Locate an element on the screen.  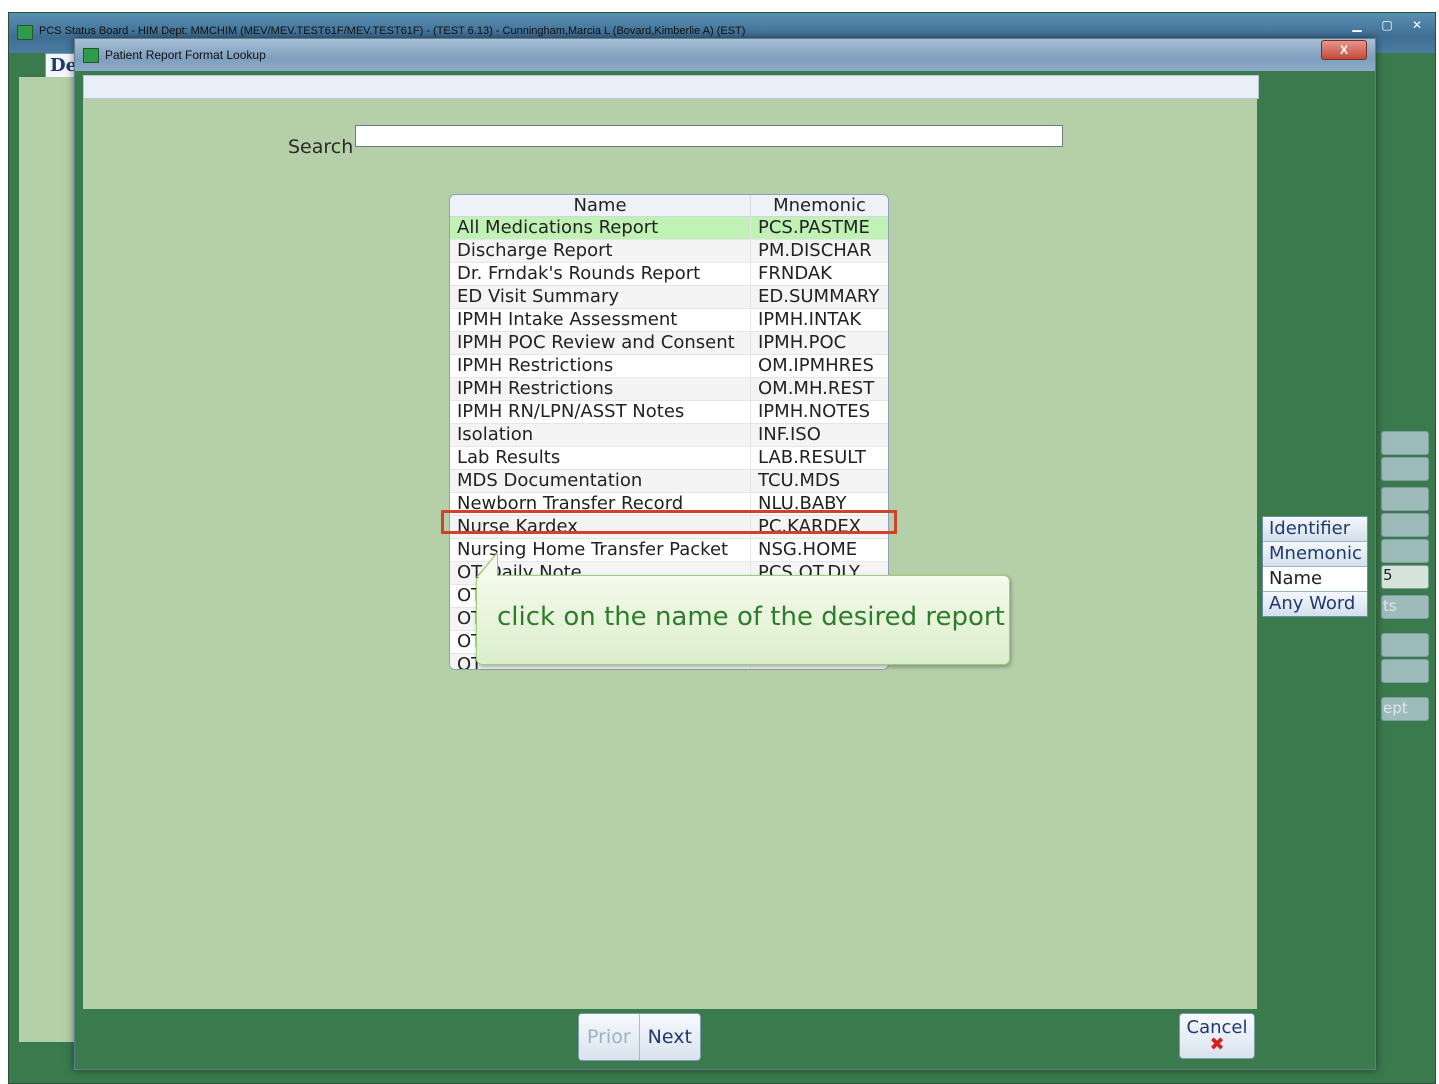
table-row: IPMH Intake Assessment IPMH.INTAK is located at coordinates (669, 320).